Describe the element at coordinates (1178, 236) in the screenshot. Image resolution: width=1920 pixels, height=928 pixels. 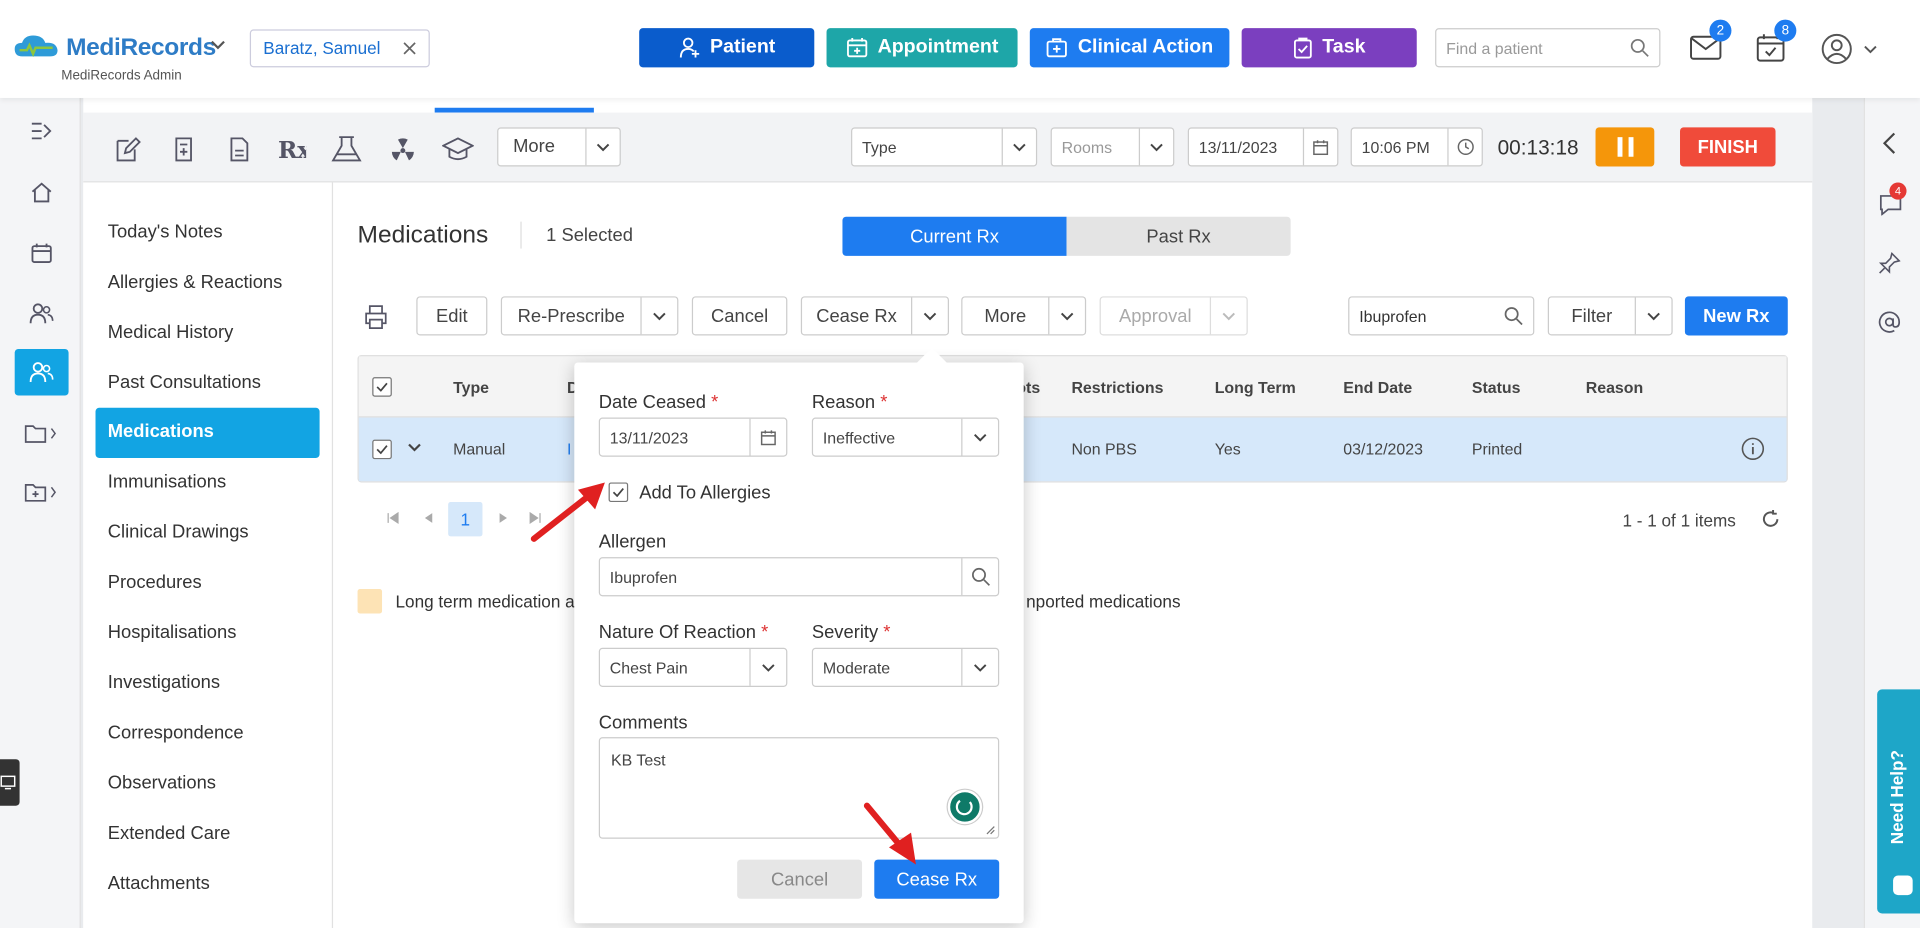
I see `tab-past-rx: Past Rx` at that location.